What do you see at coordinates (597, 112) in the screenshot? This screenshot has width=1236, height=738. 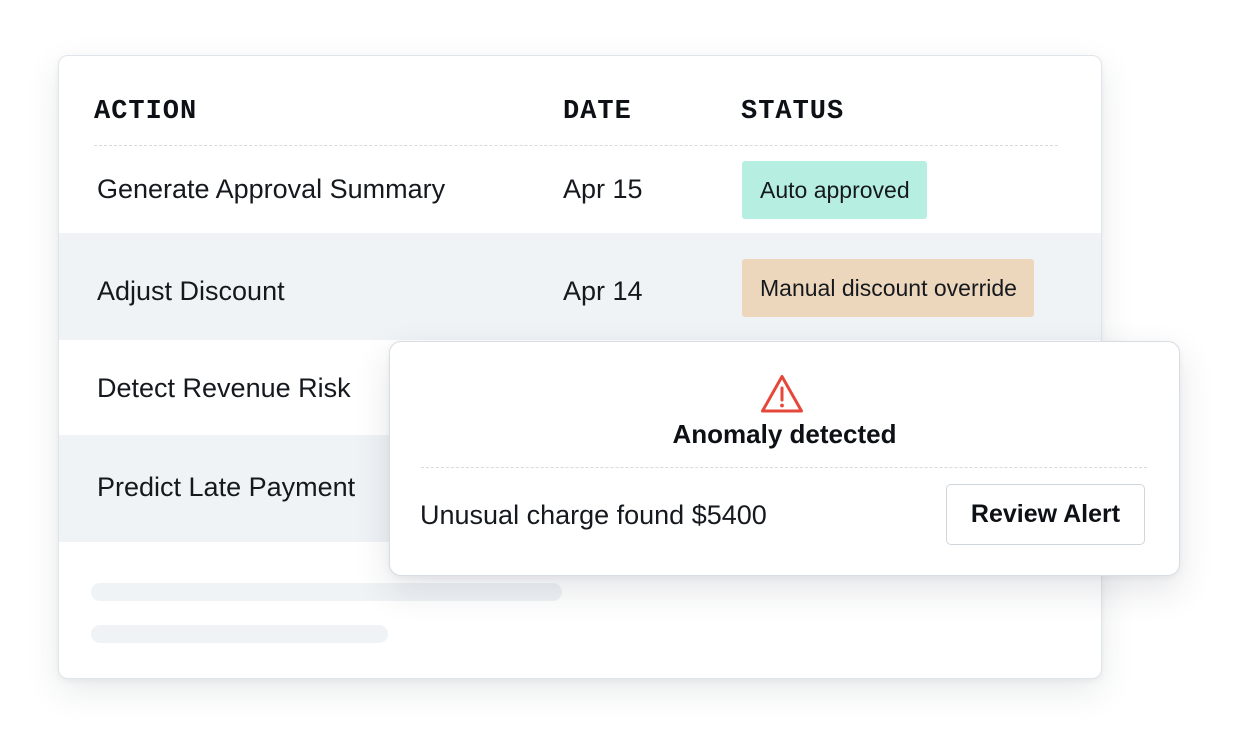 I see `column-header-date: DATE` at bounding box center [597, 112].